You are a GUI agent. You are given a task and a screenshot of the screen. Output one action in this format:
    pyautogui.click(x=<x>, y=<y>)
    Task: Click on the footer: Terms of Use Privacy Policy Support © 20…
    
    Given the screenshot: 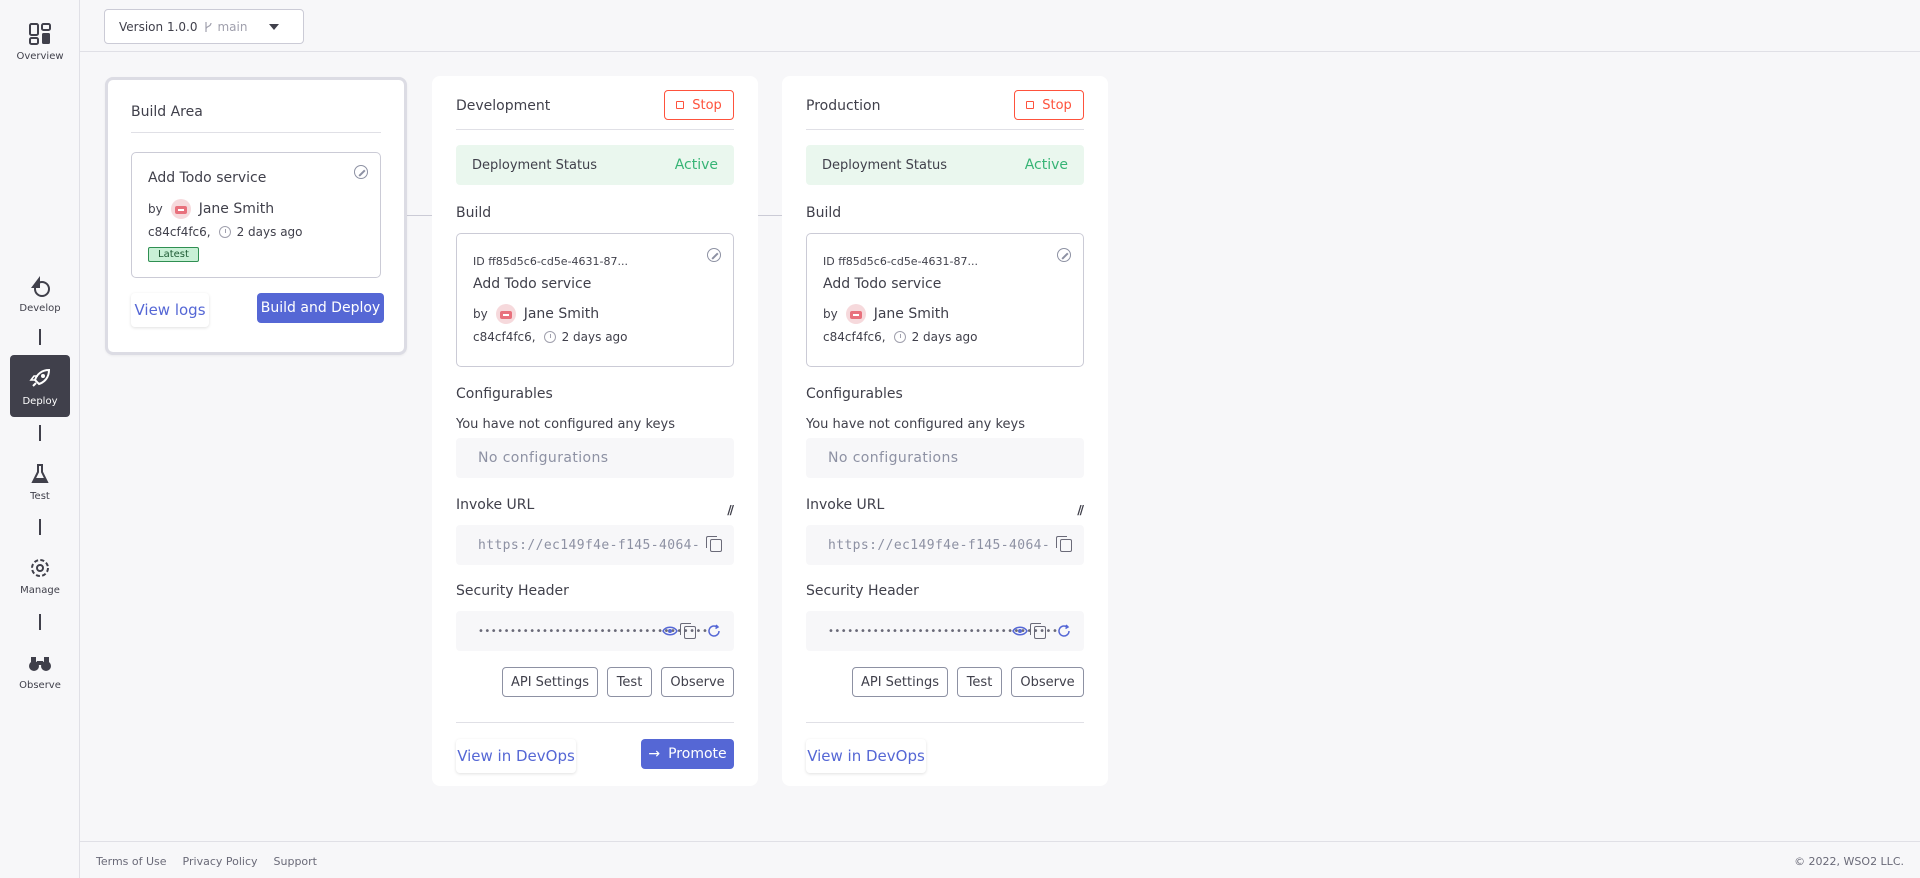 What is the action you would take?
    pyautogui.click(x=1000, y=859)
    